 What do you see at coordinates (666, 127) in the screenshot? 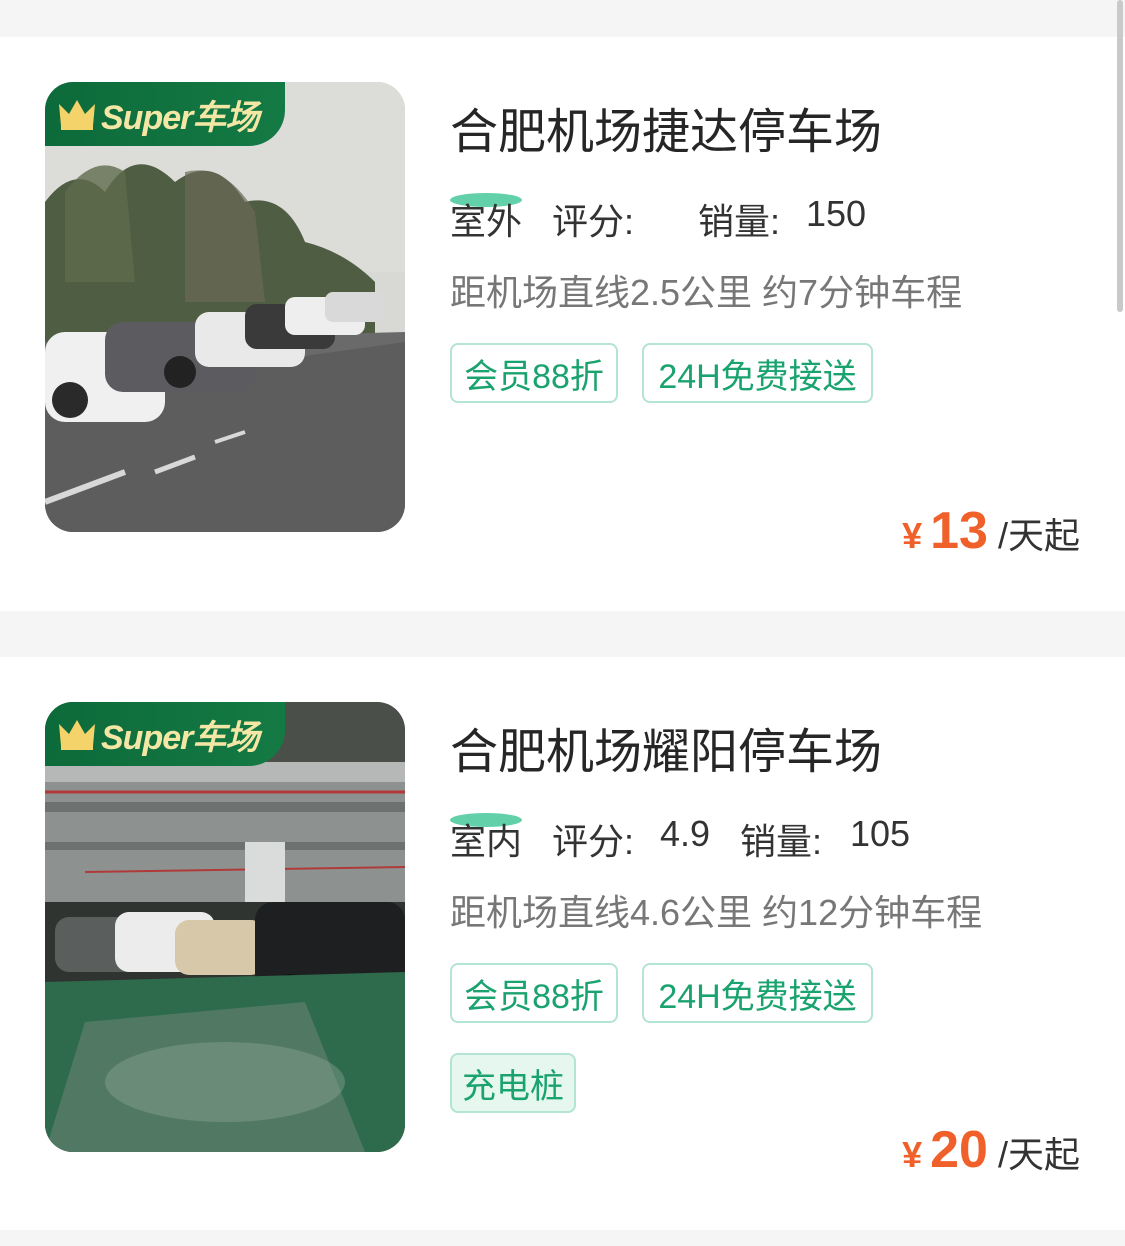
I see `parking-lot-title: 合肥机场捷达停车场` at bounding box center [666, 127].